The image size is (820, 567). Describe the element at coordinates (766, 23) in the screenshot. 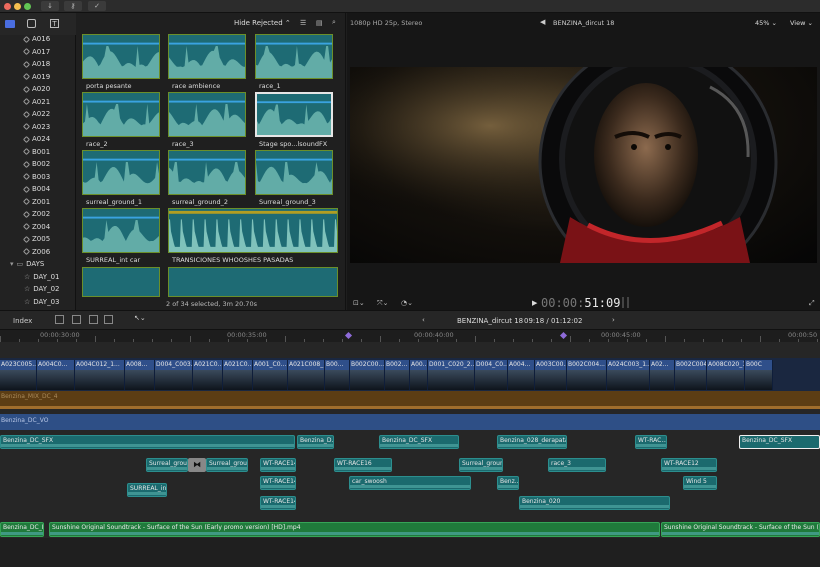

I see `zoom-popup: 45% ⌄` at that location.